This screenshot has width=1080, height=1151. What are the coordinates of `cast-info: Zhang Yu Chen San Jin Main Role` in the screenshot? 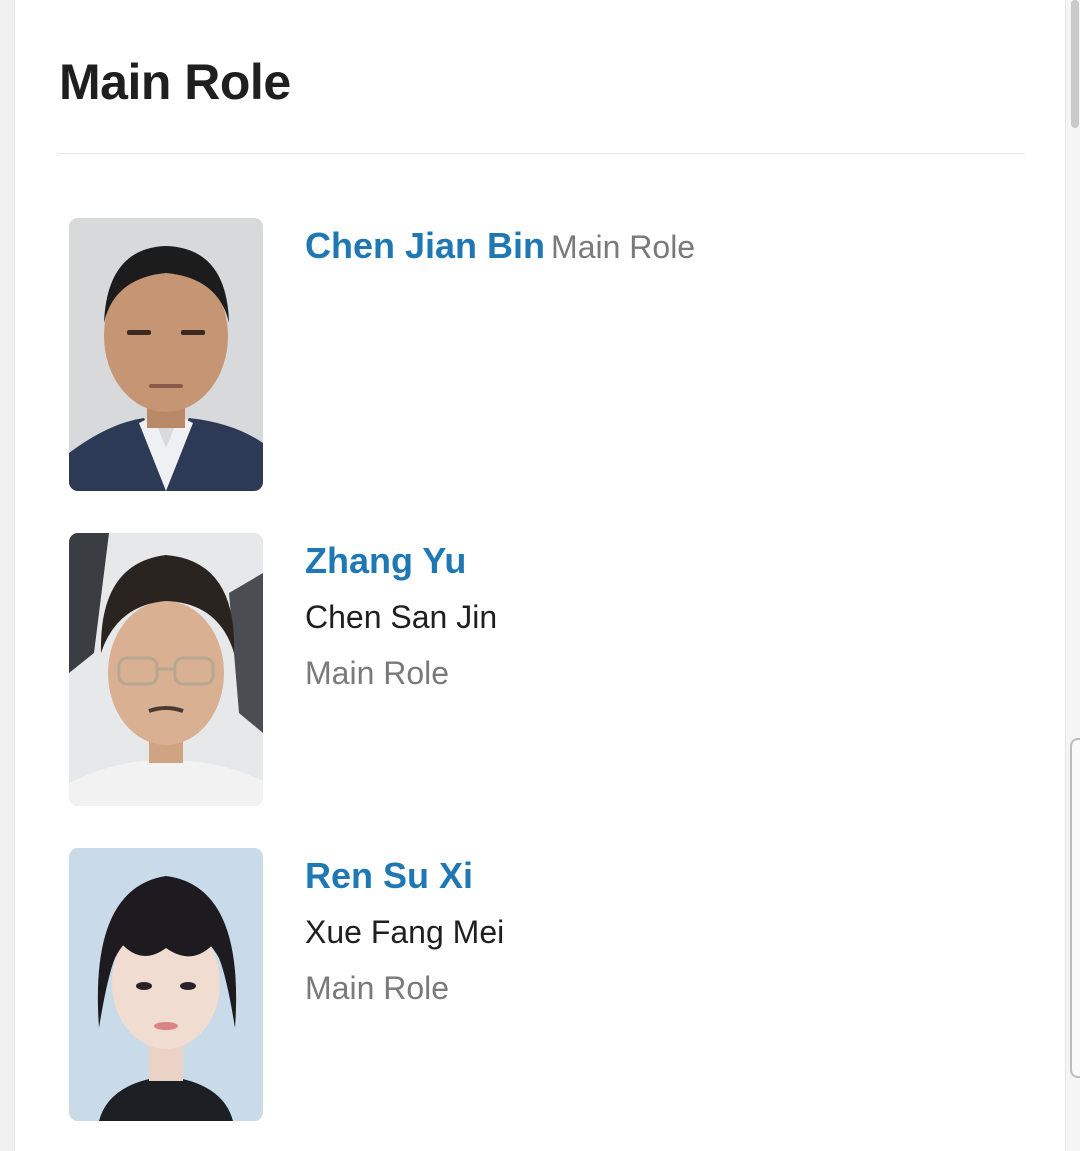 It's located at (655, 617).